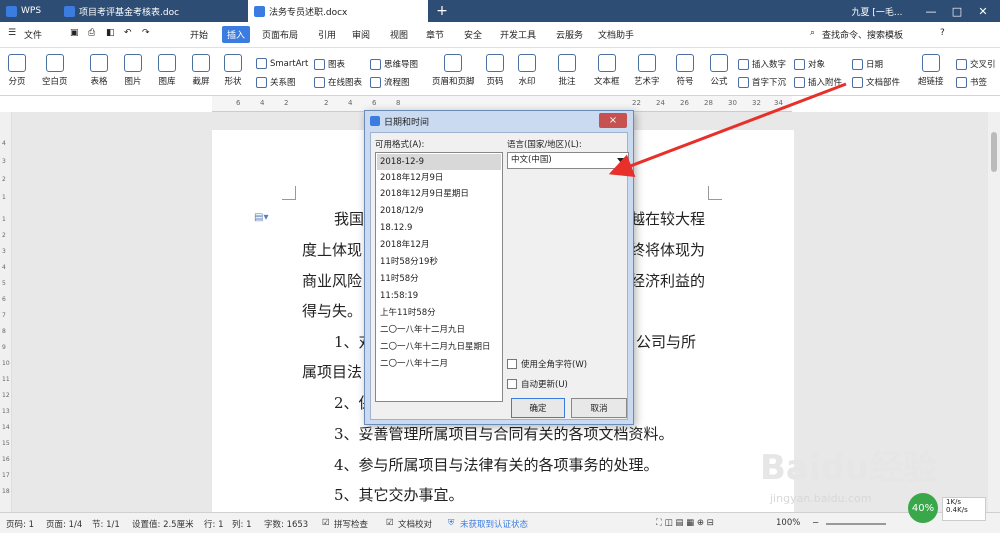 This screenshot has height=533, width=1000. Describe the element at coordinates (812, 33) in the screenshot. I see `search-icon: ⌕` at that location.